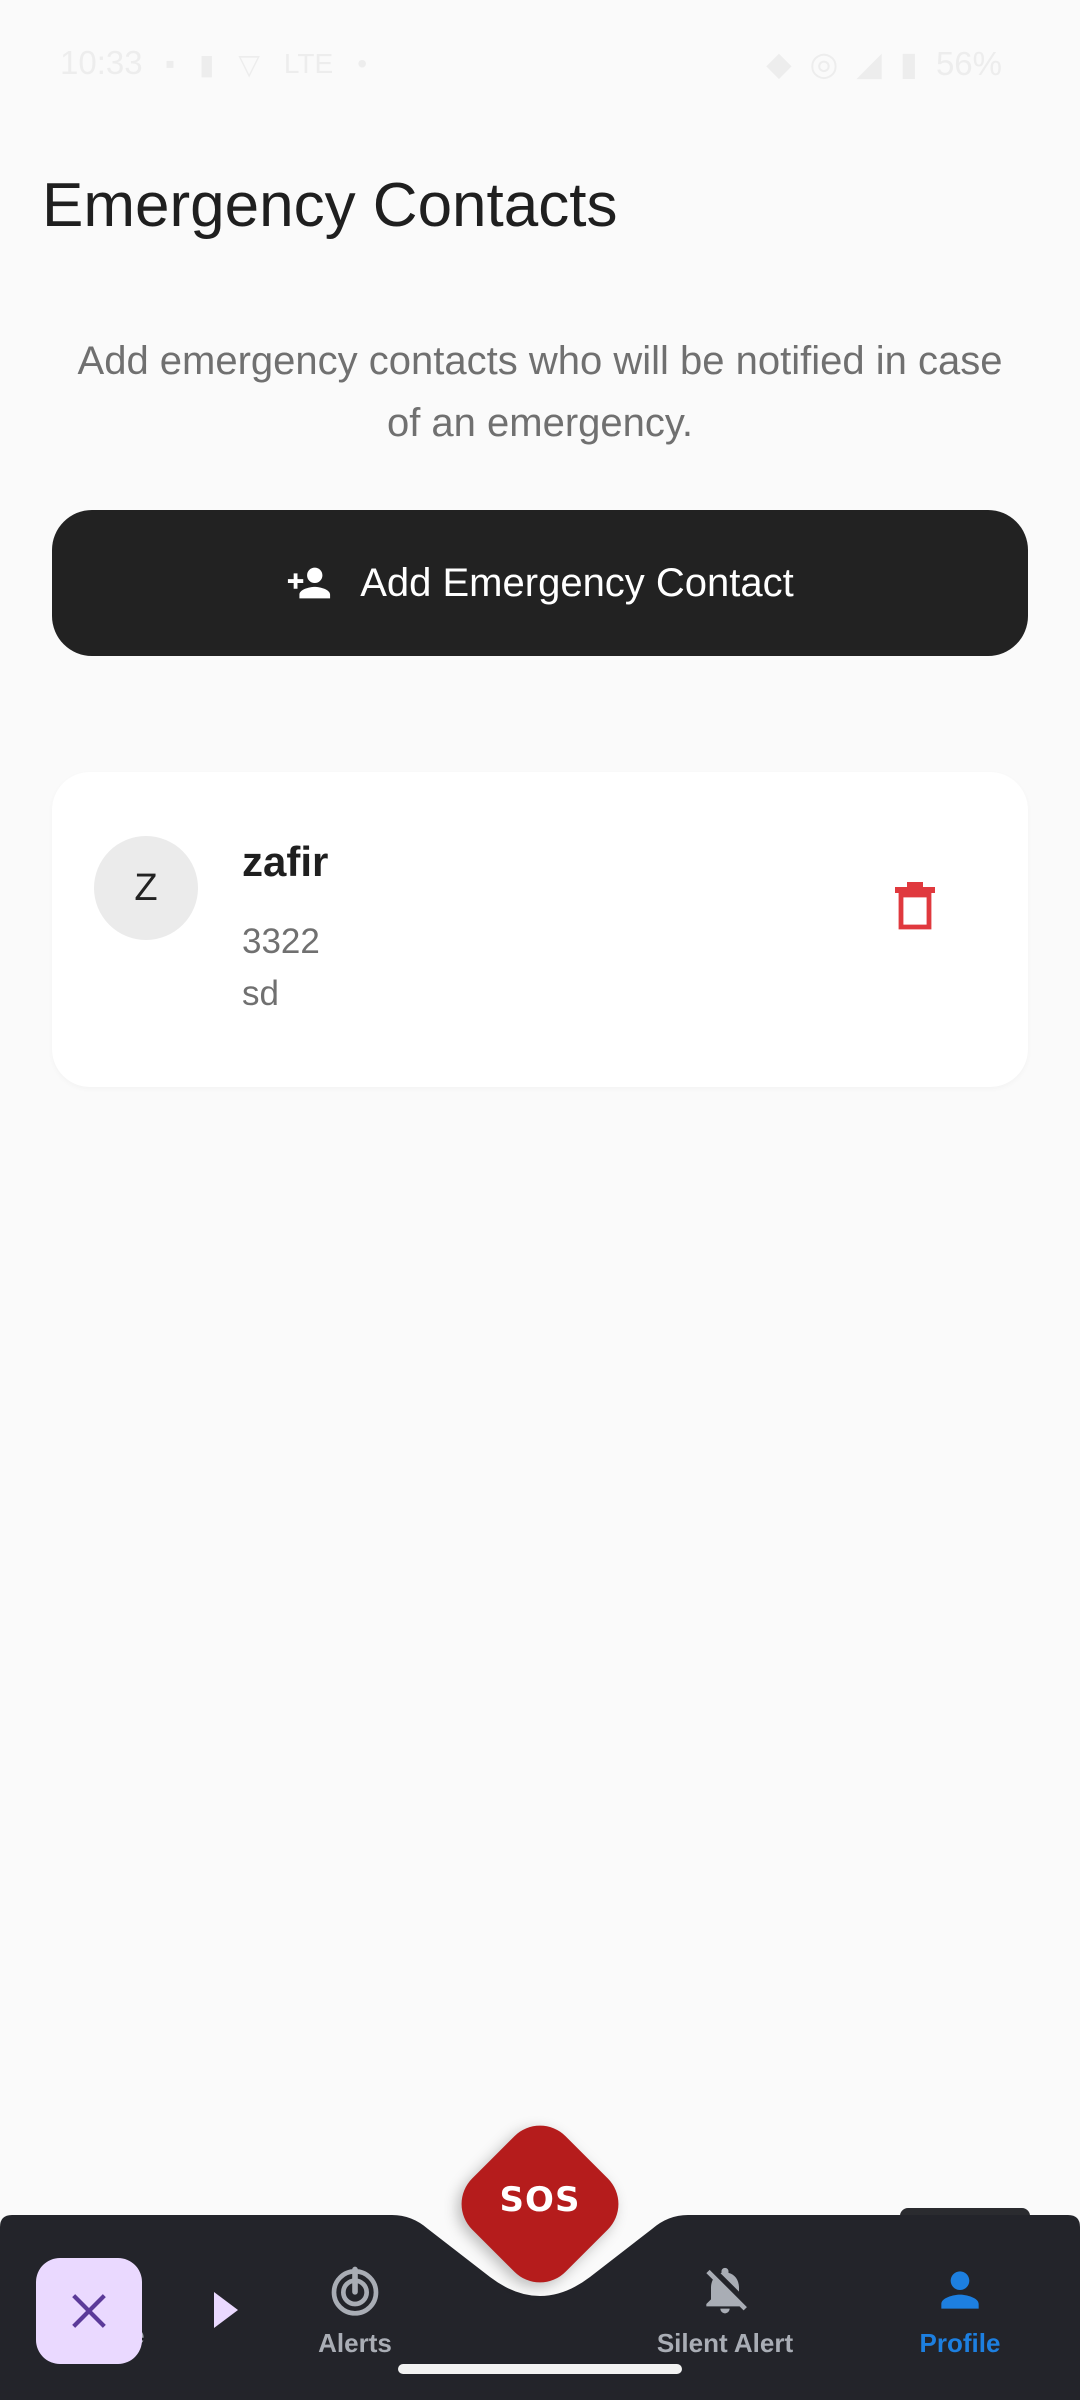  Describe the element at coordinates (960, 2290) in the screenshot. I see `person-icon` at that location.